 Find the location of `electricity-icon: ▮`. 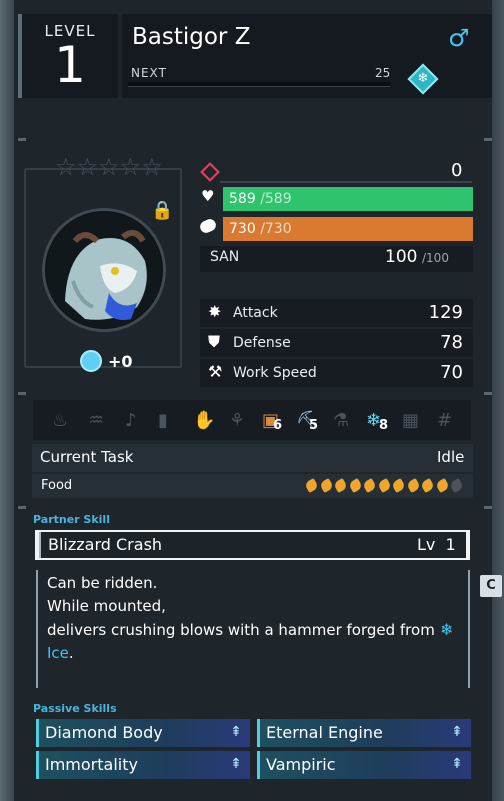

electricity-icon: ▮ is located at coordinates (163, 420).